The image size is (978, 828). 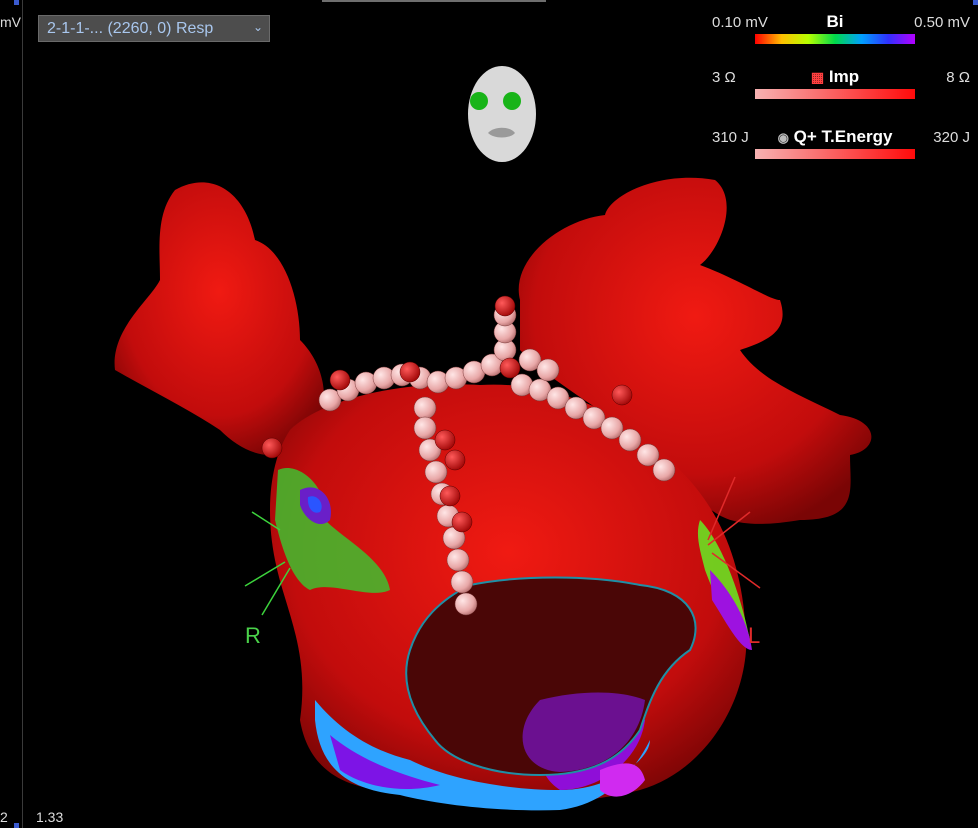 What do you see at coordinates (844, 76) in the screenshot?
I see `legend-title-text: Imp` at bounding box center [844, 76].